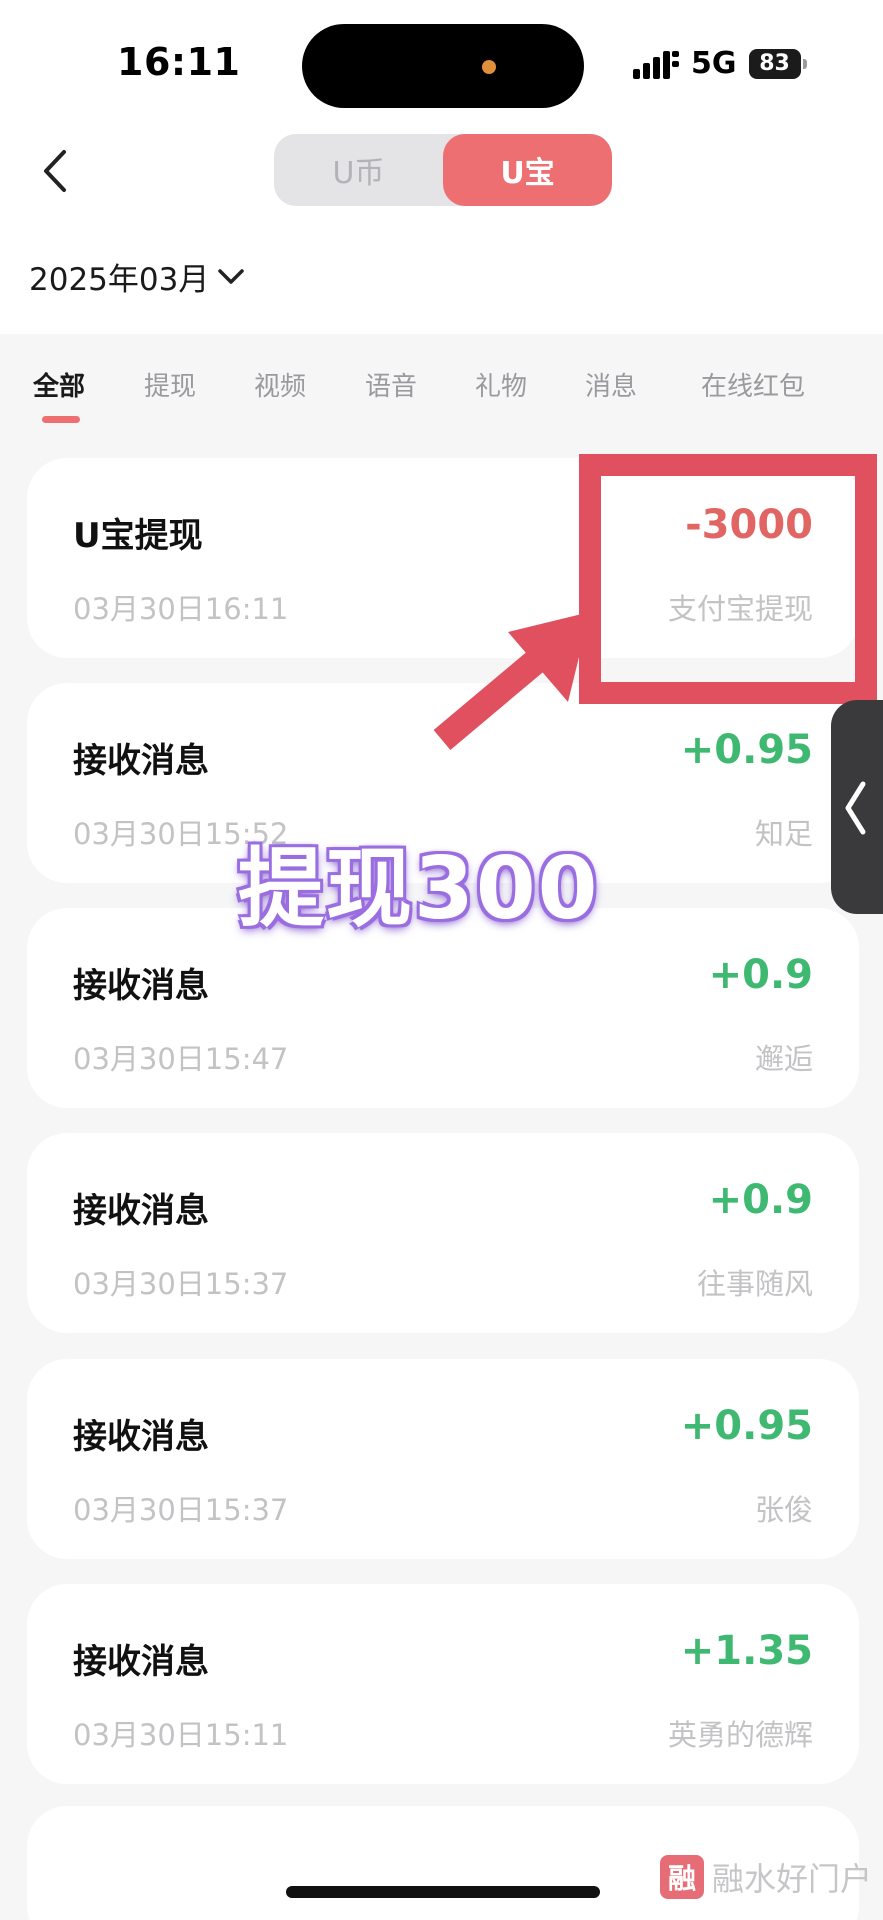  What do you see at coordinates (181, 609) in the screenshot?
I see `record-time: 03月30日16:11` at bounding box center [181, 609].